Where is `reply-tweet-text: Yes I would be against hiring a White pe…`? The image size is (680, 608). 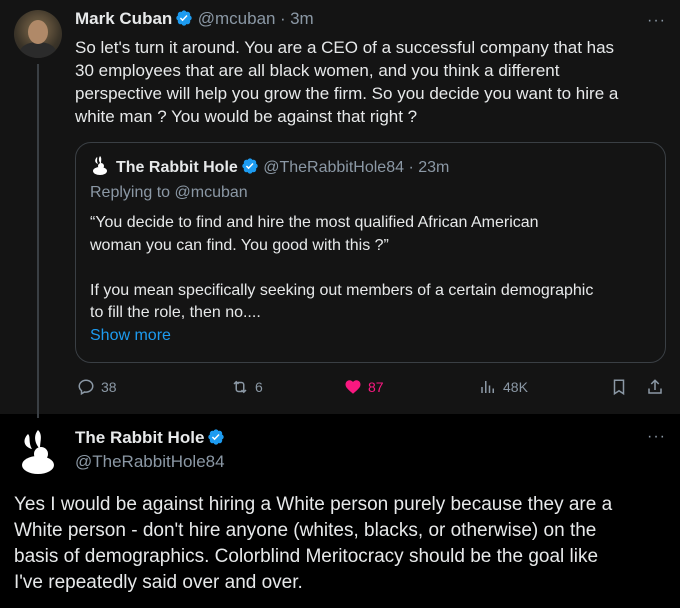
reply-tweet-text: Yes I would be against hiring a White pe… is located at coordinates (313, 543).